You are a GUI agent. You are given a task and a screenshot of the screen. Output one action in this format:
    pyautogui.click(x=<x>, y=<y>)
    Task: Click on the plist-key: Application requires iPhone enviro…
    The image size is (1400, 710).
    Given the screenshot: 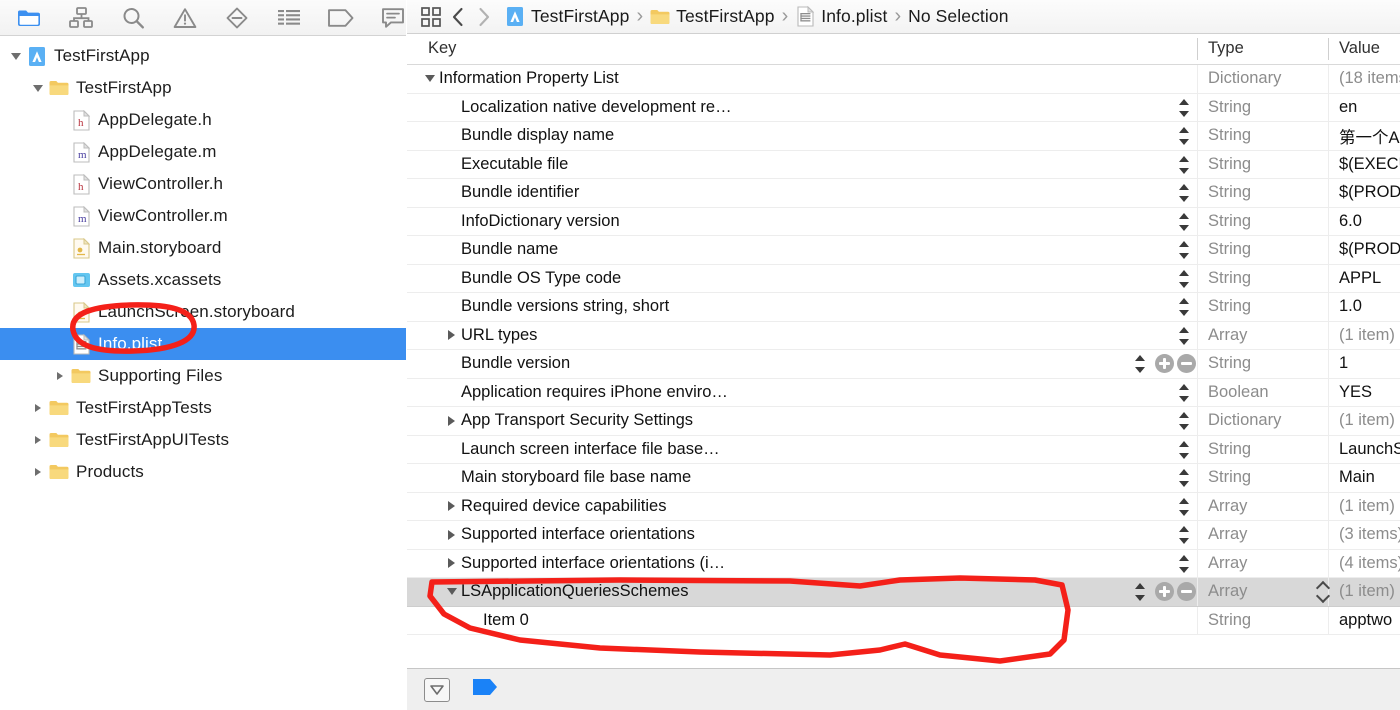 What is the action you would take?
    pyautogui.click(x=594, y=392)
    